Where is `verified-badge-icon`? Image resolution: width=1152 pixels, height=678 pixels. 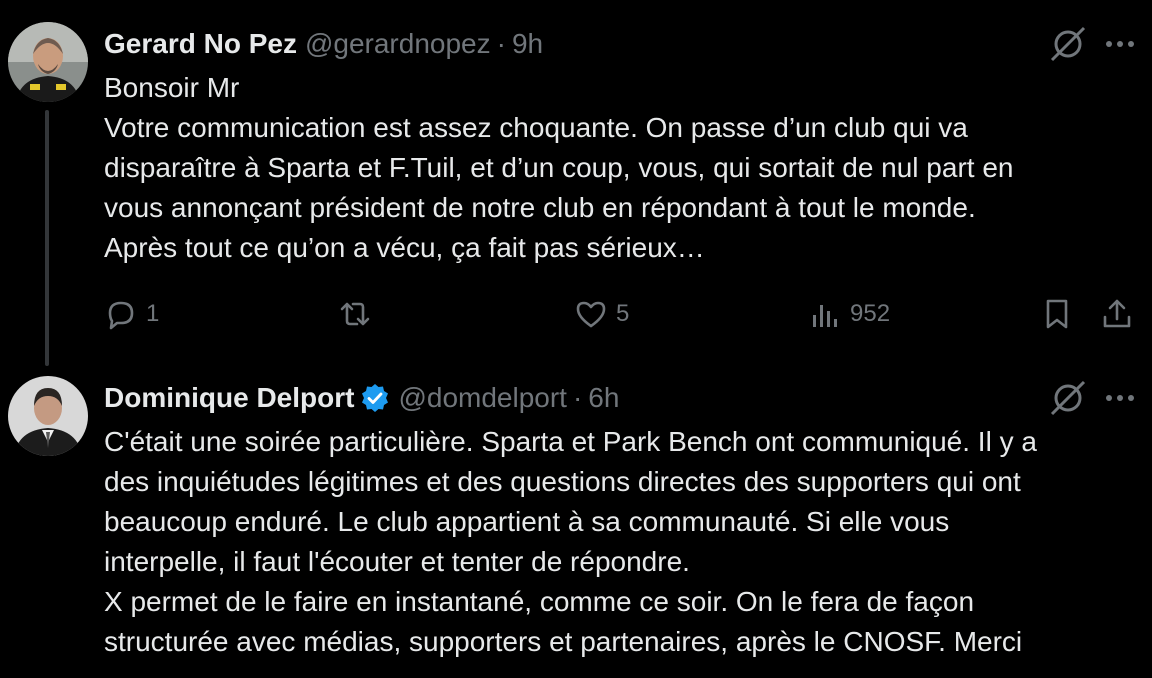 verified-badge-icon is located at coordinates (375, 398).